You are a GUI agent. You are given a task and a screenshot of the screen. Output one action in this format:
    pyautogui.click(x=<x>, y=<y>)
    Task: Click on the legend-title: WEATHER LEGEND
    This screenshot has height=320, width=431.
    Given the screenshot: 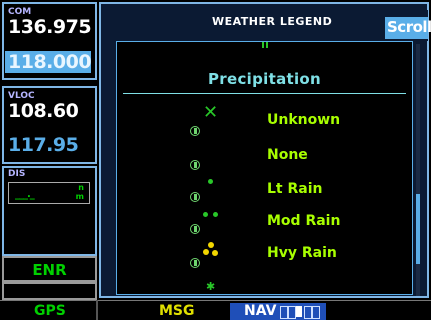 What is the action you would take?
    pyautogui.click(x=272, y=21)
    